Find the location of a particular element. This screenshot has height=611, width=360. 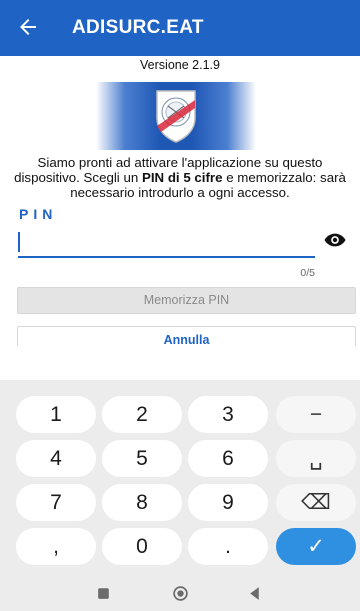

cancel-button: Annulla is located at coordinates (186, 336).